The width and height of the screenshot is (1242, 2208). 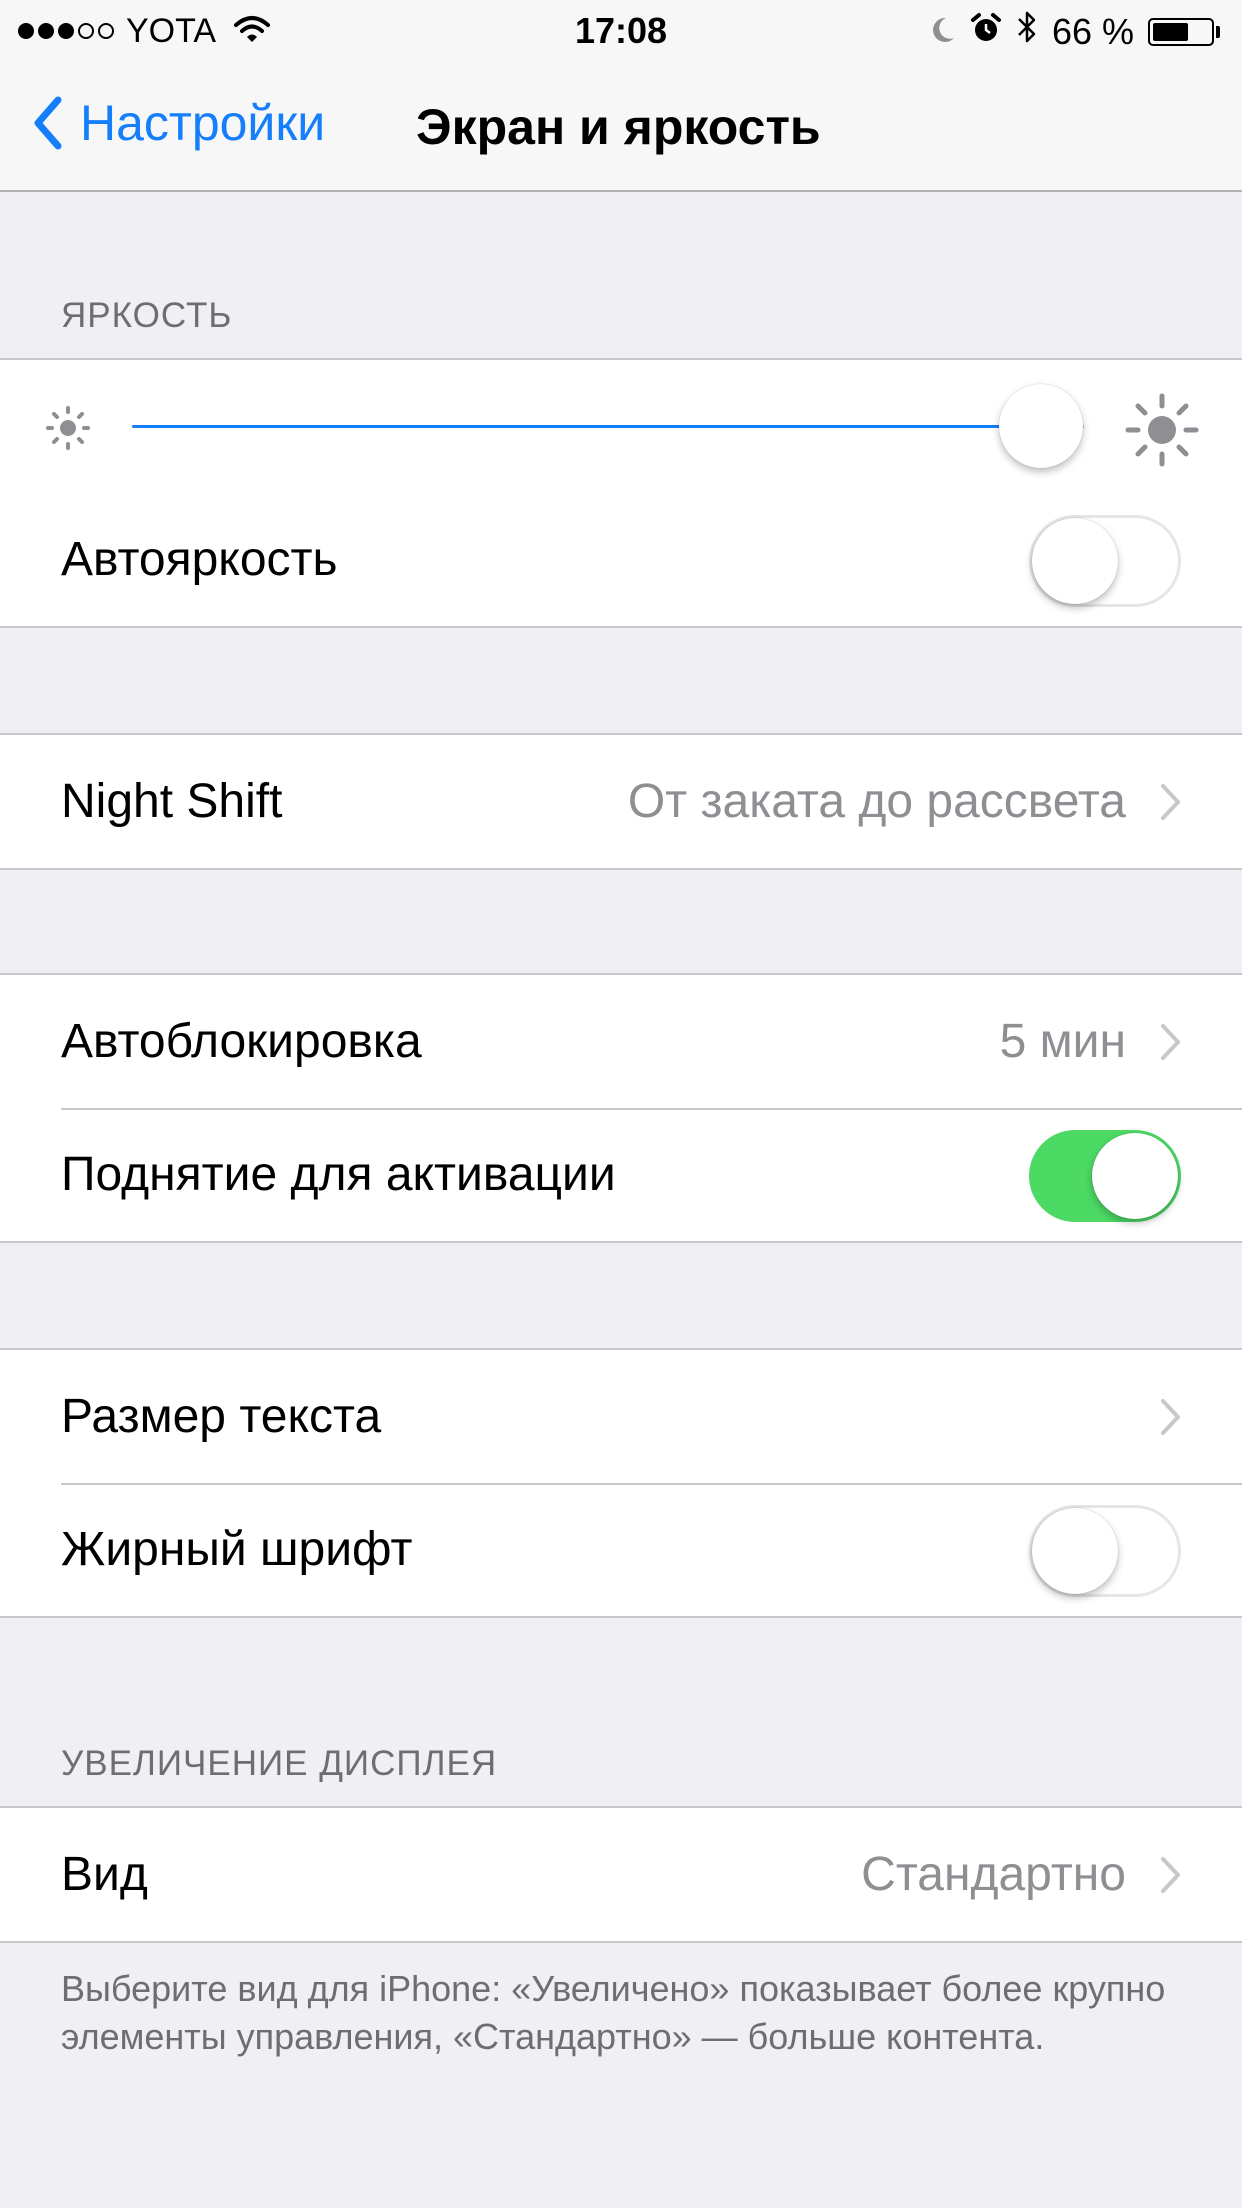 What do you see at coordinates (621, 1549) in the screenshot?
I see `bold-text-row: Жирный шрифт` at bounding box center [621, 1549].